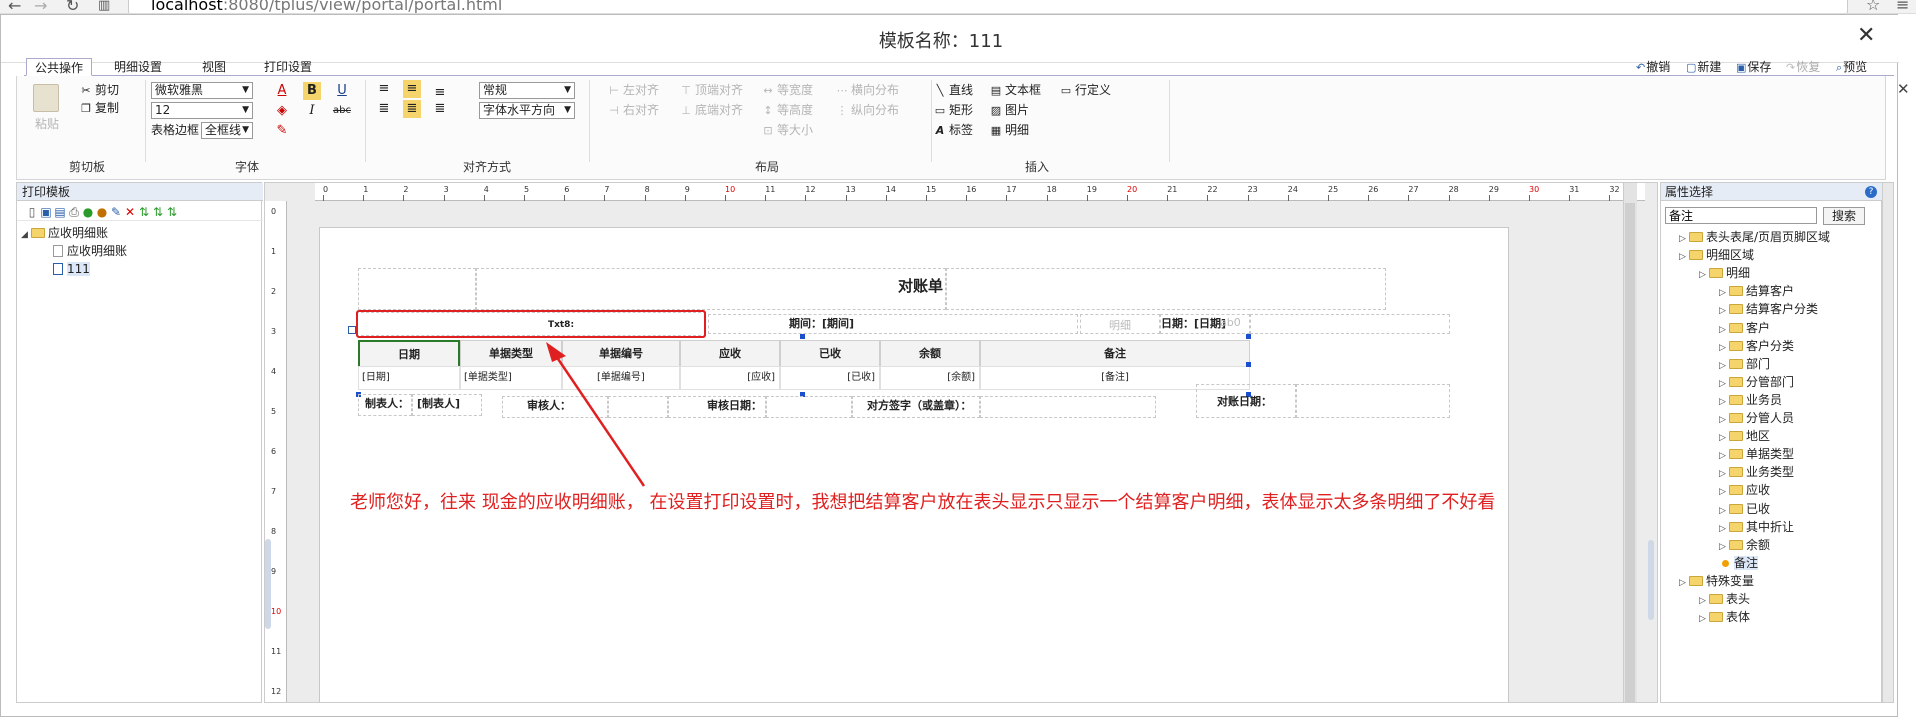 This screenshot has height=717, width=1916. I want to click on import-icon: ⎙, so click(74, 212).